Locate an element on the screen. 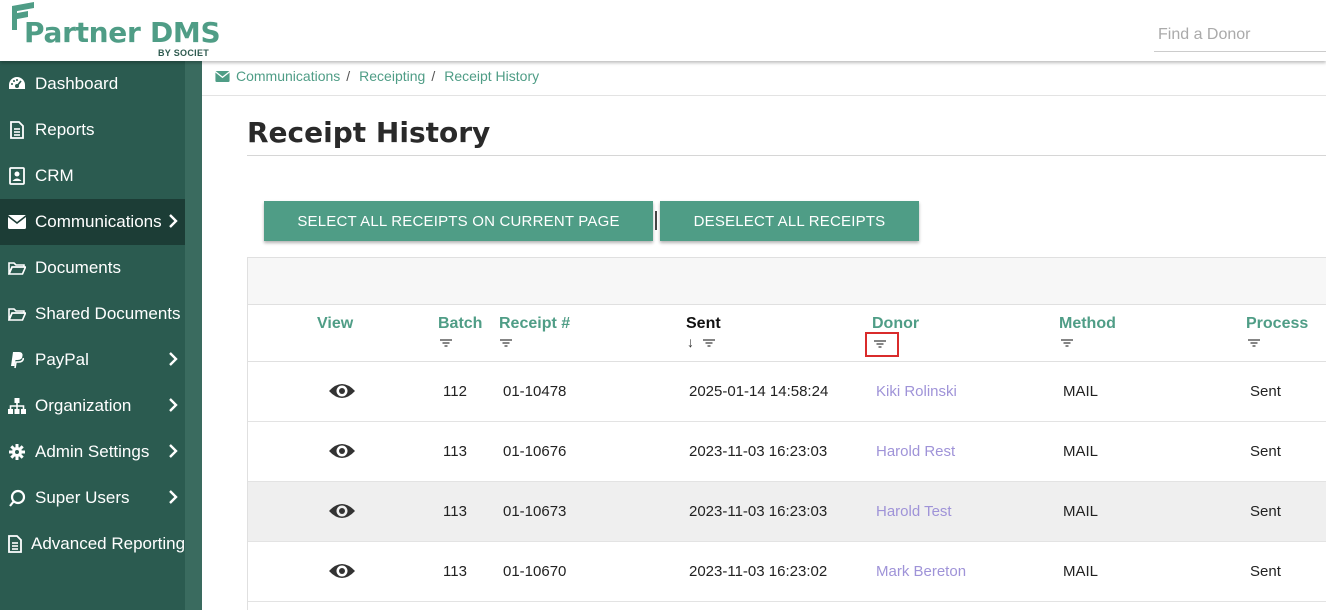  sidebar-item-label: CRM is located at coordinates (54, 175).